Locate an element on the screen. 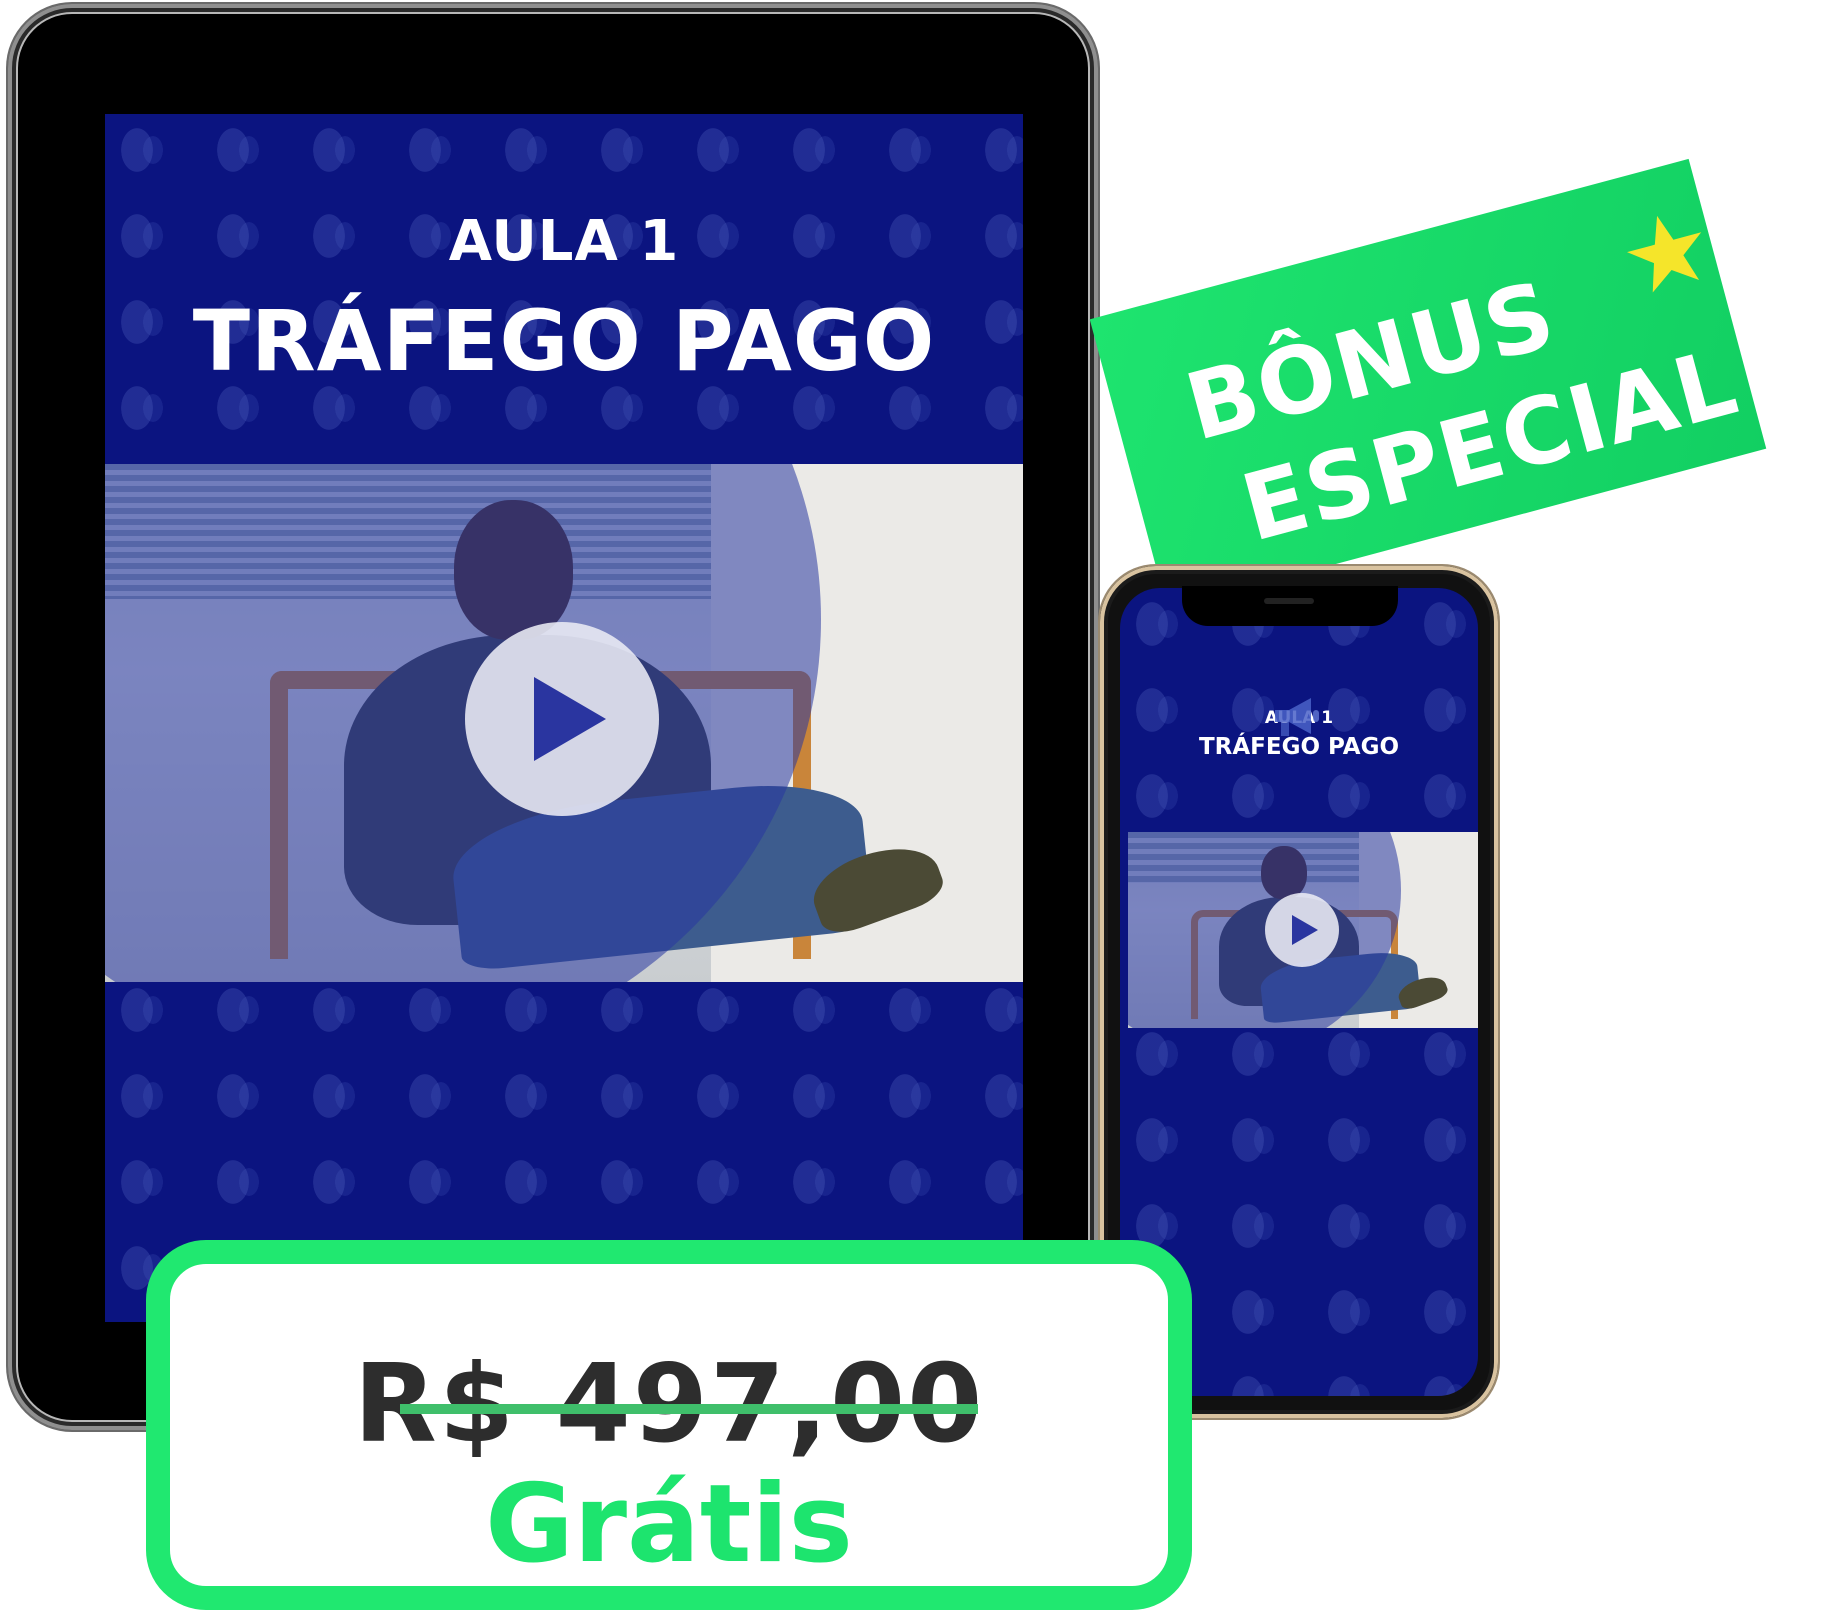 This screenshot has width=1840, height=1624. phone-speaker is located at coordinates (1289, 601).